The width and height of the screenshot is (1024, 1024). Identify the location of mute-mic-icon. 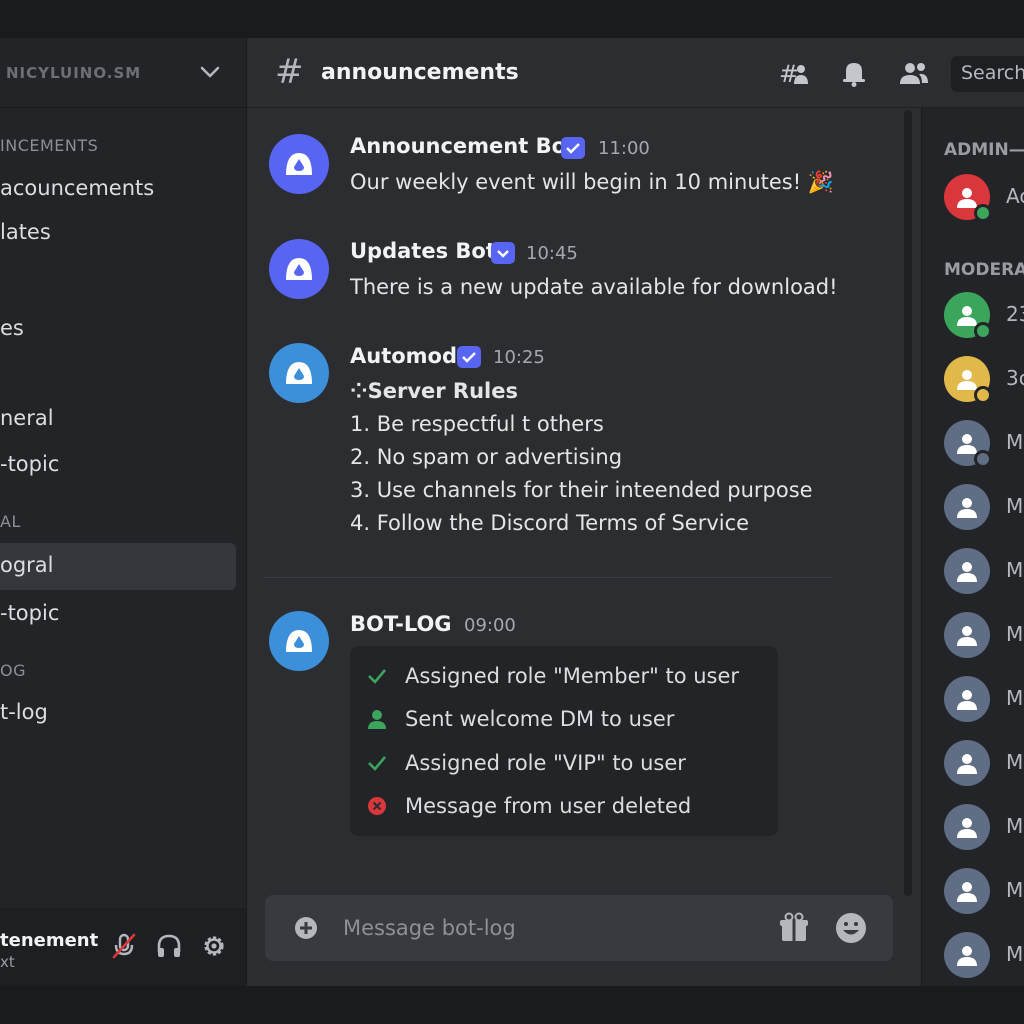
(124, 946).